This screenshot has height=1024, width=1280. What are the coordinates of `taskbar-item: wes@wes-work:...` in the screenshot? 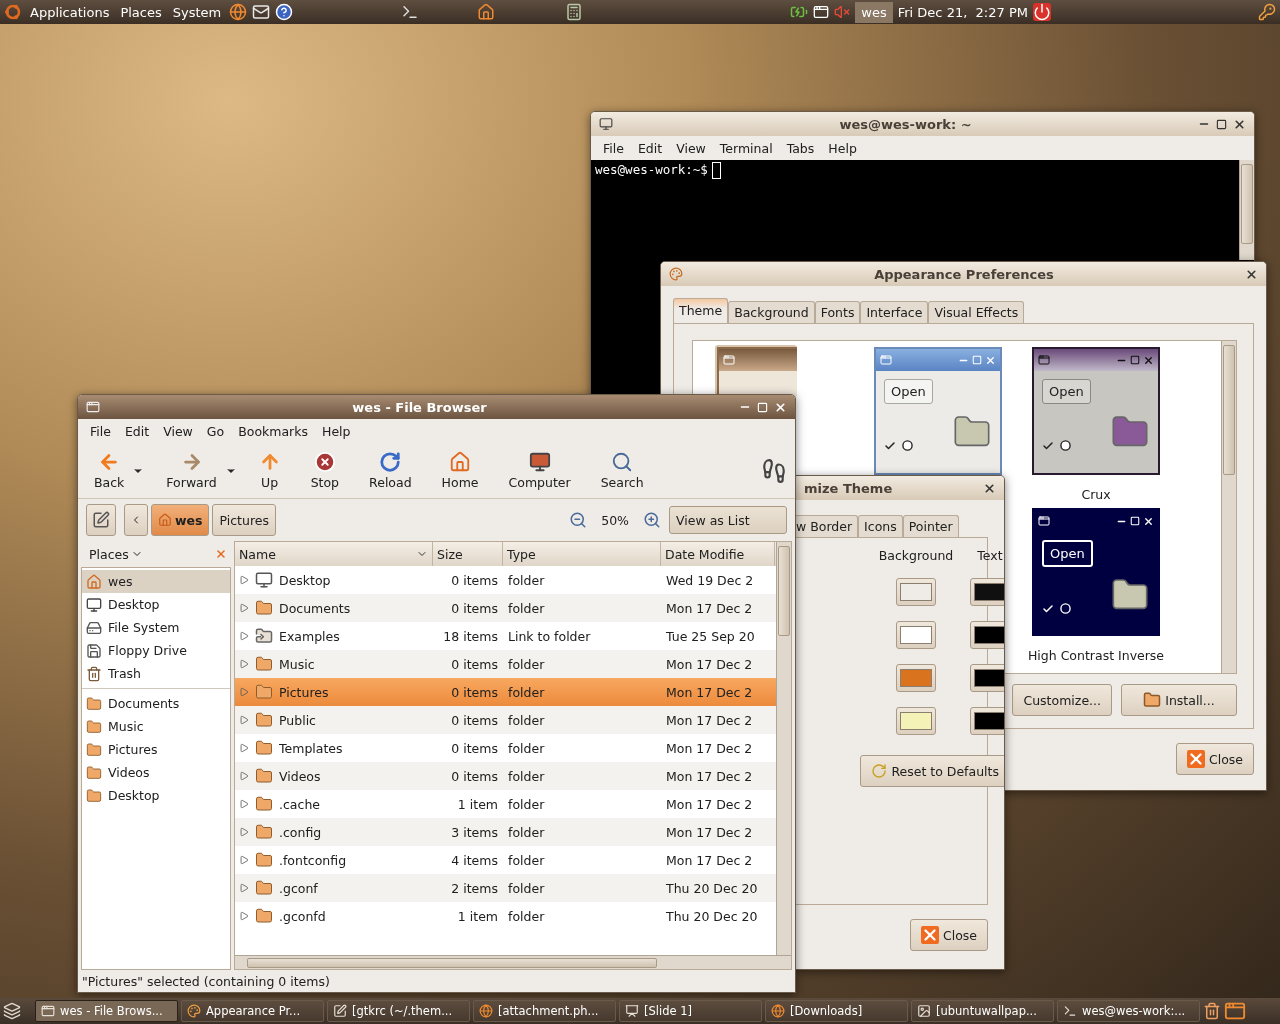 It's located at (1128, 1011).